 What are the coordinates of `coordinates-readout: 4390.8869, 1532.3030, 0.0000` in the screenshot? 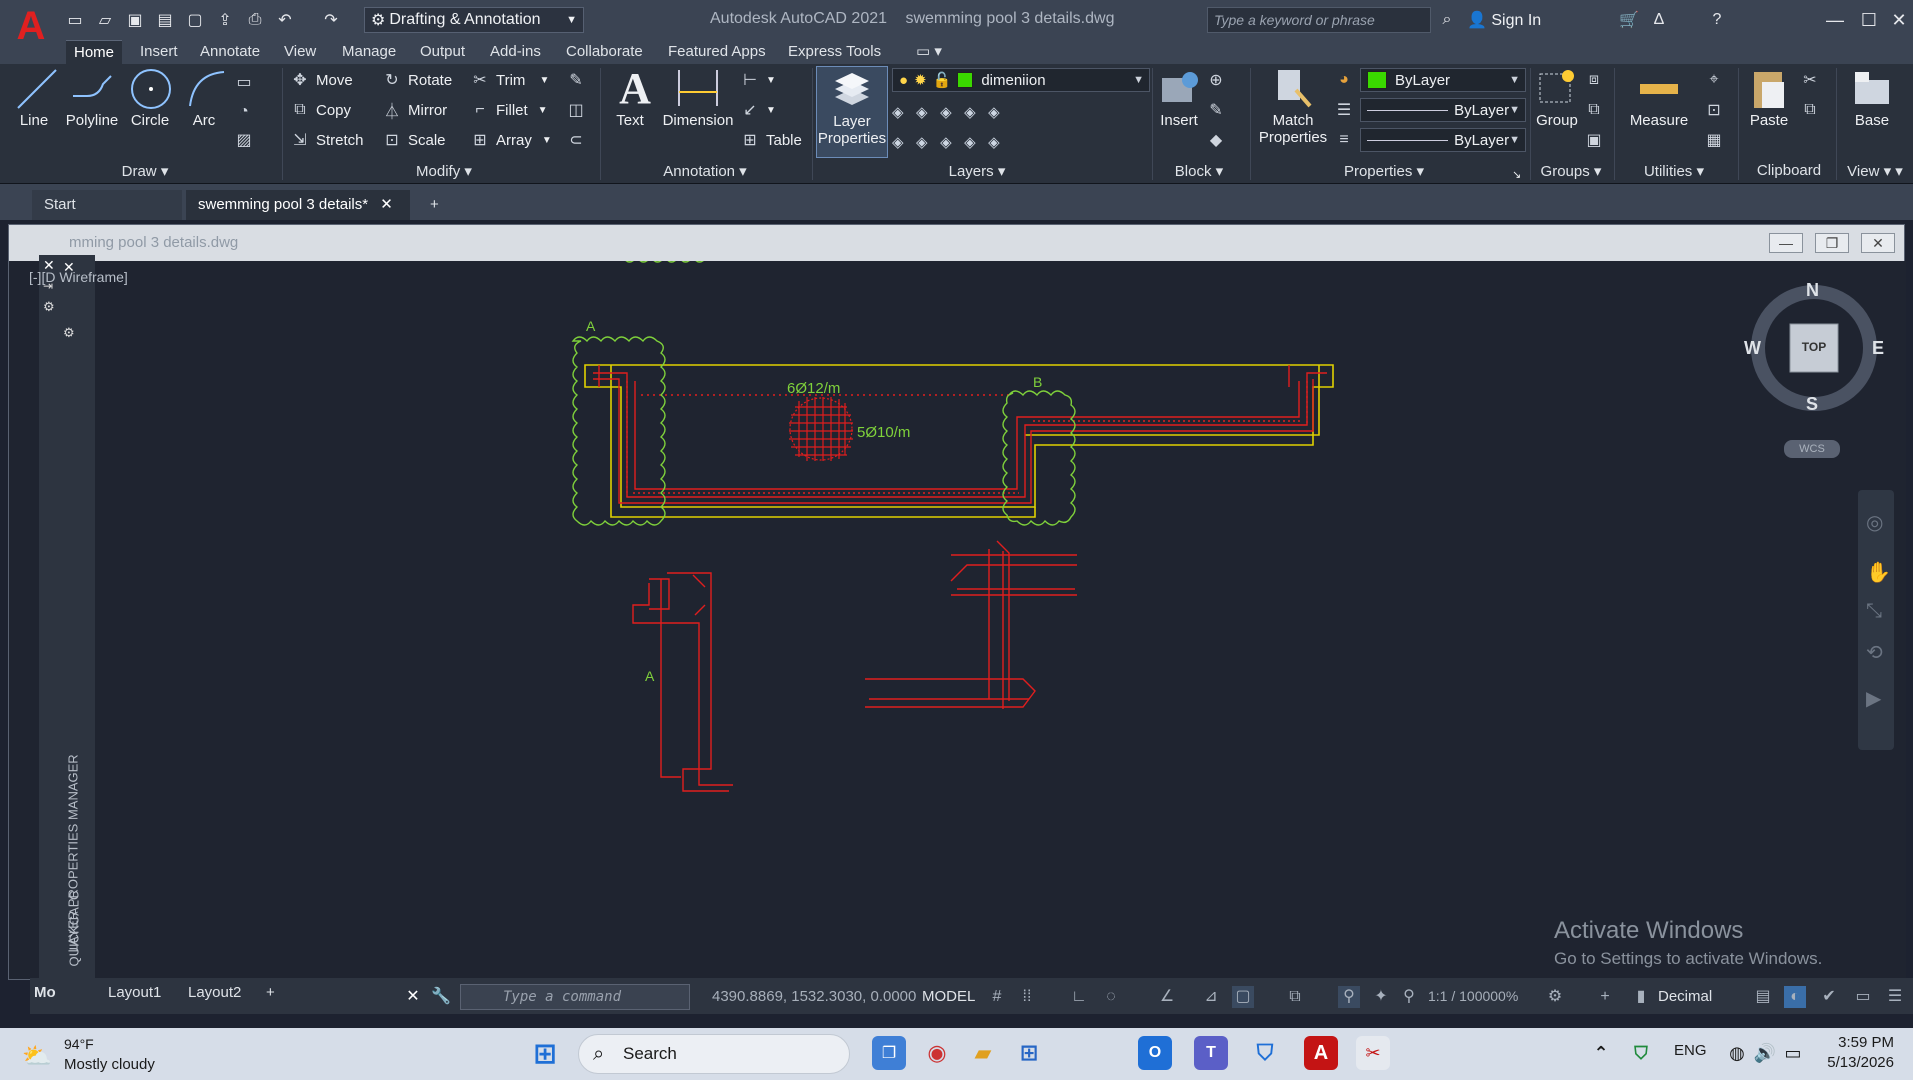 It's located at (814, 996).